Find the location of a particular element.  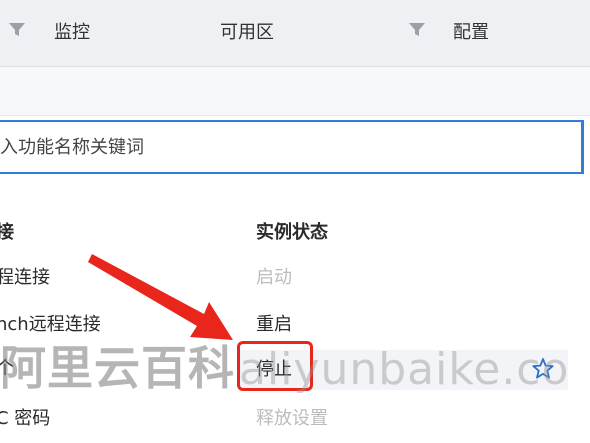

search-input is located at coordinates (280, 147).